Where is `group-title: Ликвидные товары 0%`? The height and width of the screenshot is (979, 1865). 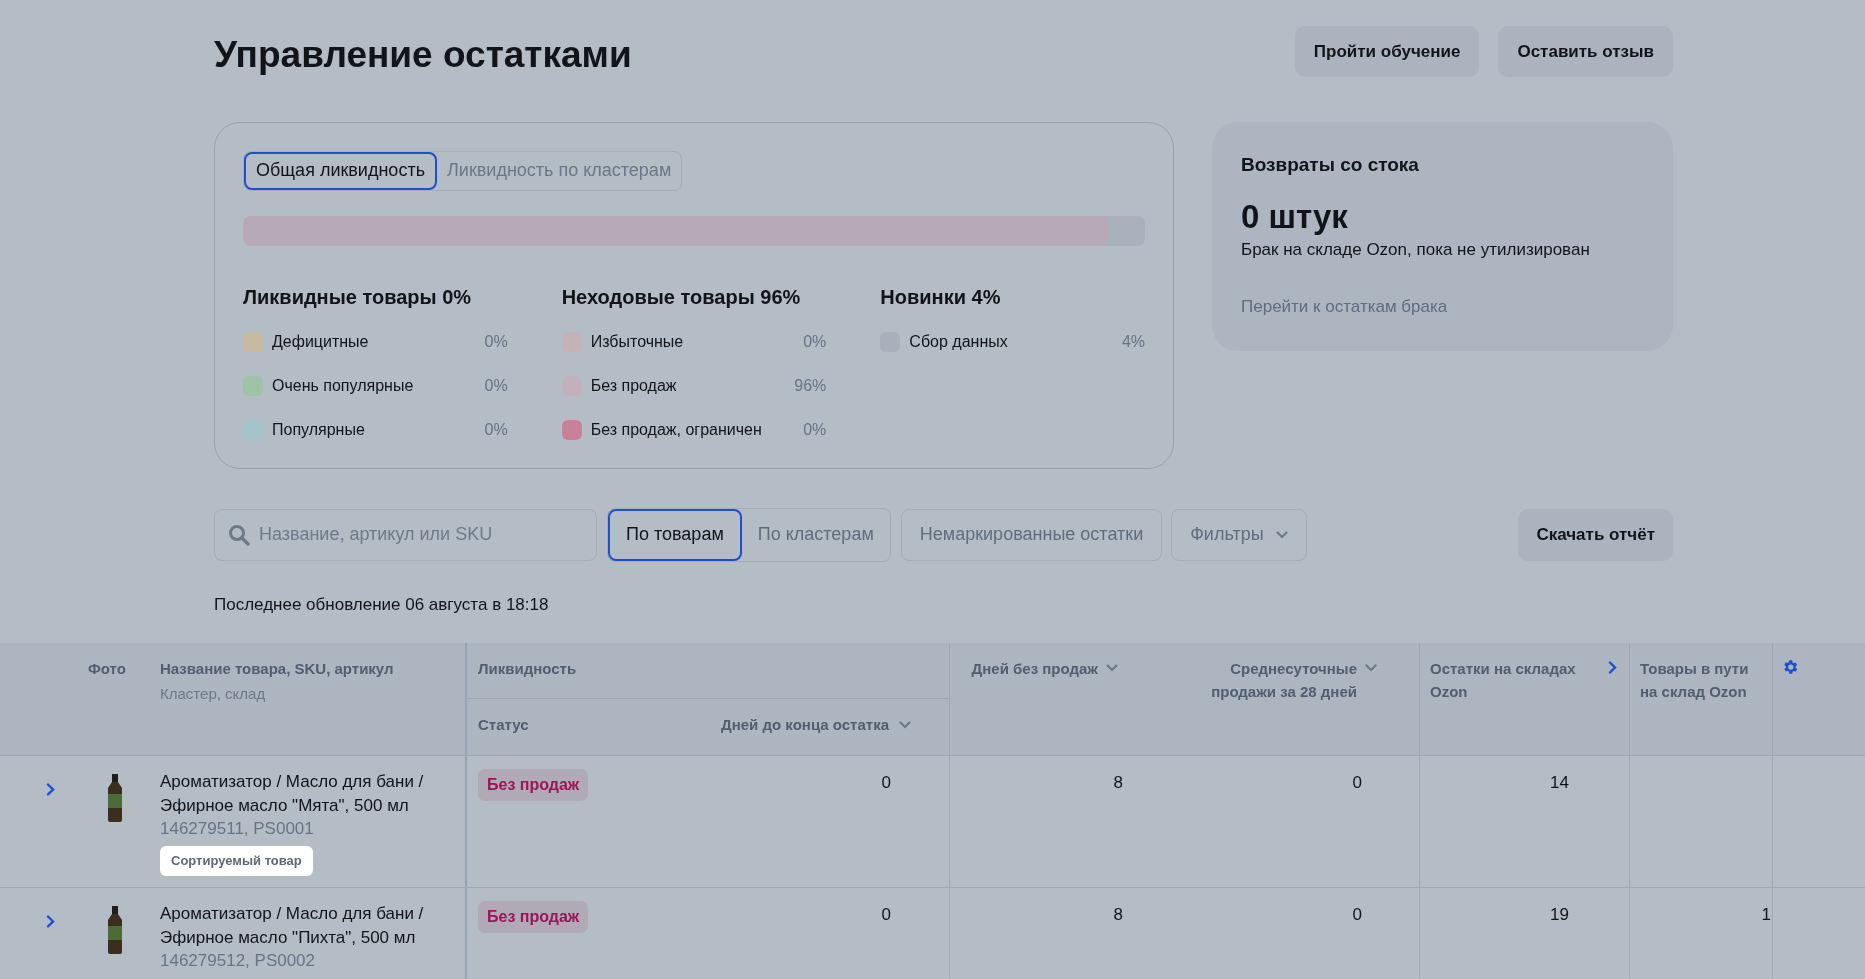
group-title: Ликвидные товары 0% is located at coordinates (358, 297).